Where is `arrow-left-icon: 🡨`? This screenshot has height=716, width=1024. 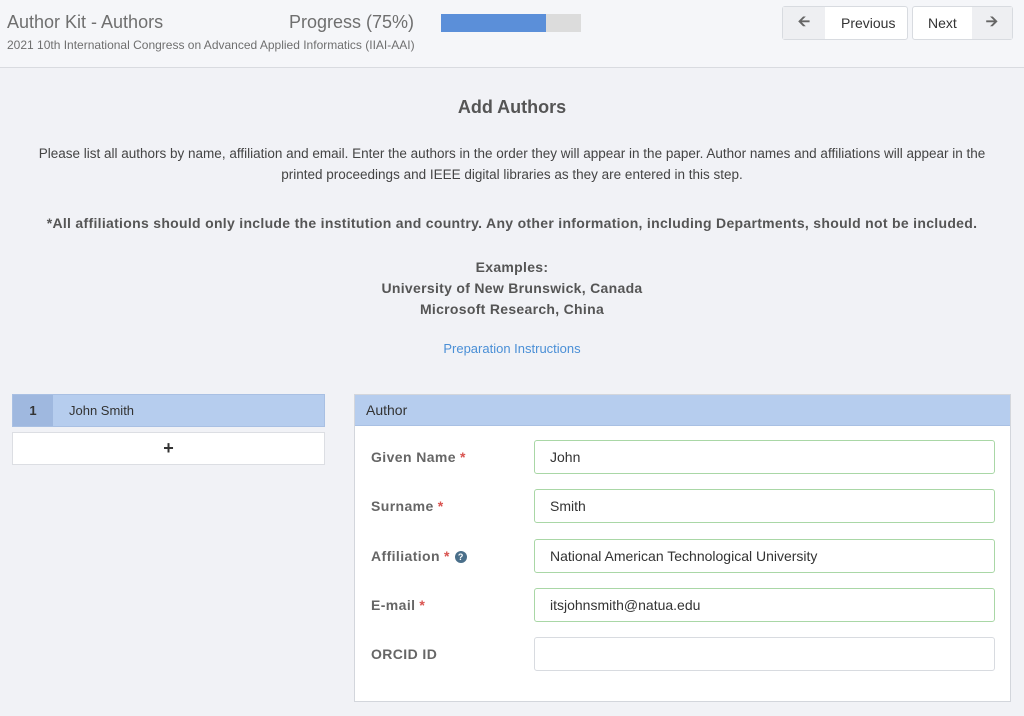 arrow-left-icon: 🡨 is located at coordinates (804, 23).